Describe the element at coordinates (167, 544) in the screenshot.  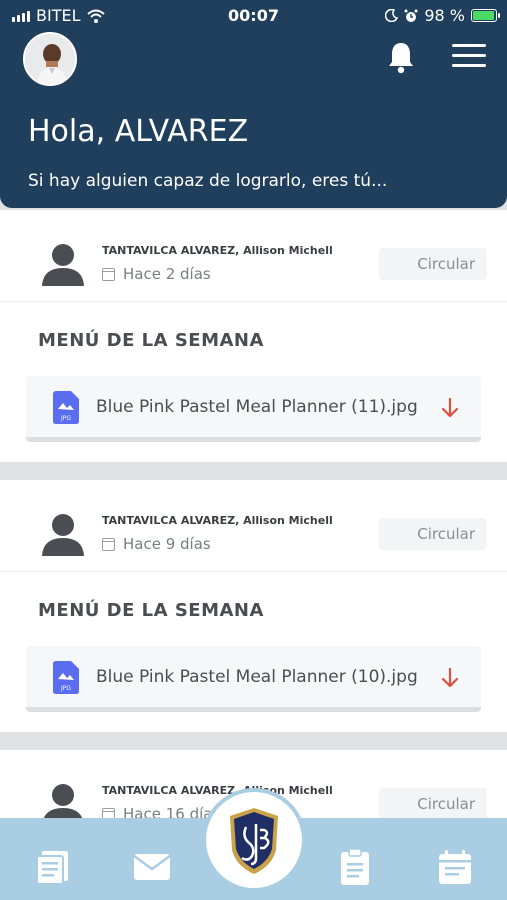
I see `post-date-label: Hace 9 días` at that location.